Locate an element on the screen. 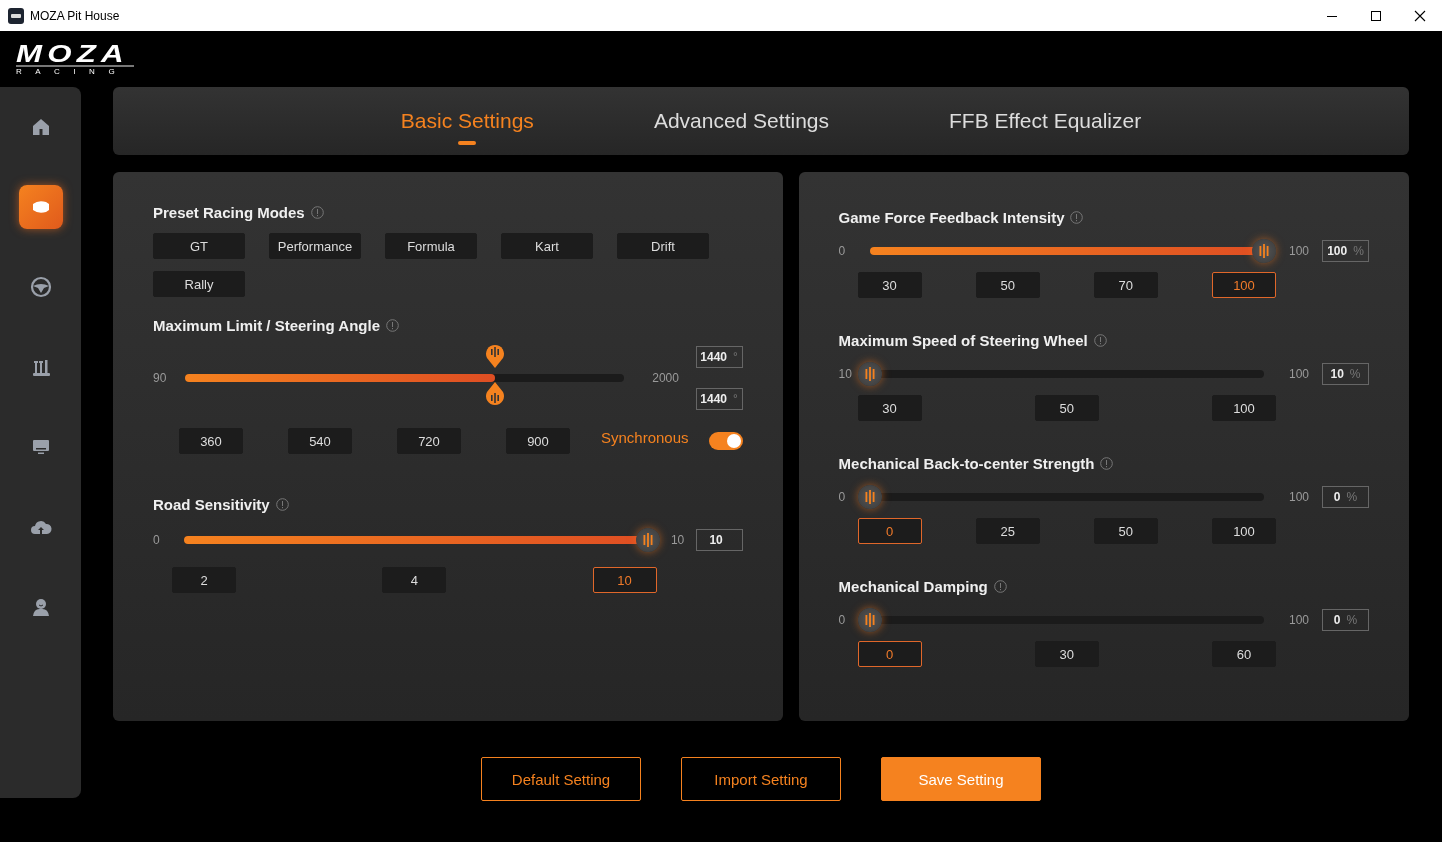 The width and height of the screenshot is (1442, 842). sidebar-item is located at coordinates (40, 207).